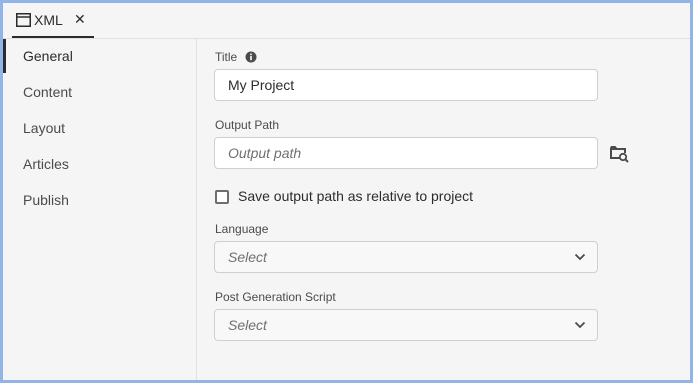 The image size is (693, 383). What do you see at coordinates (406, 85) in the screenshot?
I see `title-input: My Project` at bounding box center [406, 85].